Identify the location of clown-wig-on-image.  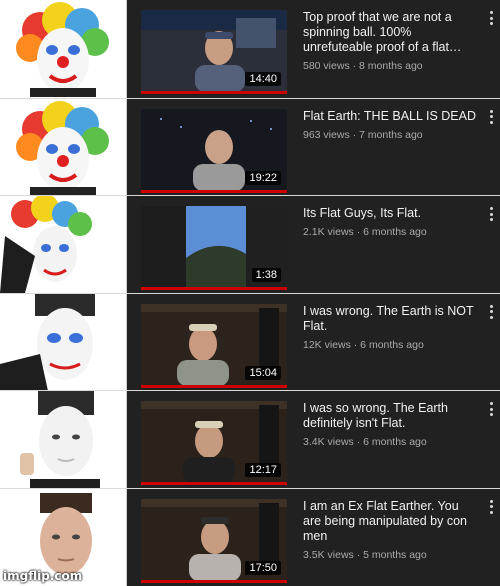
(63, 244).